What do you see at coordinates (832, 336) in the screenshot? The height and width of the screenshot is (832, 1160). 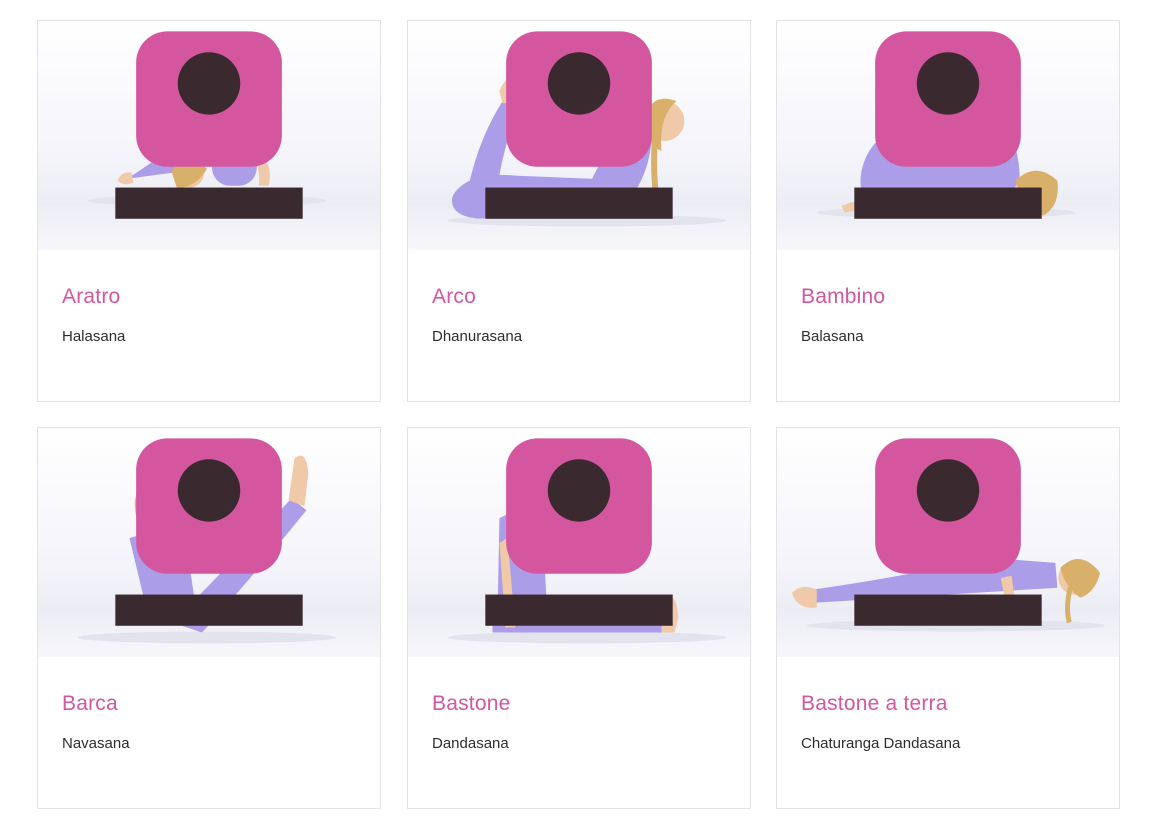 I see `pose-sanskrit-name: Balasana` at bounding box center [832, 336].